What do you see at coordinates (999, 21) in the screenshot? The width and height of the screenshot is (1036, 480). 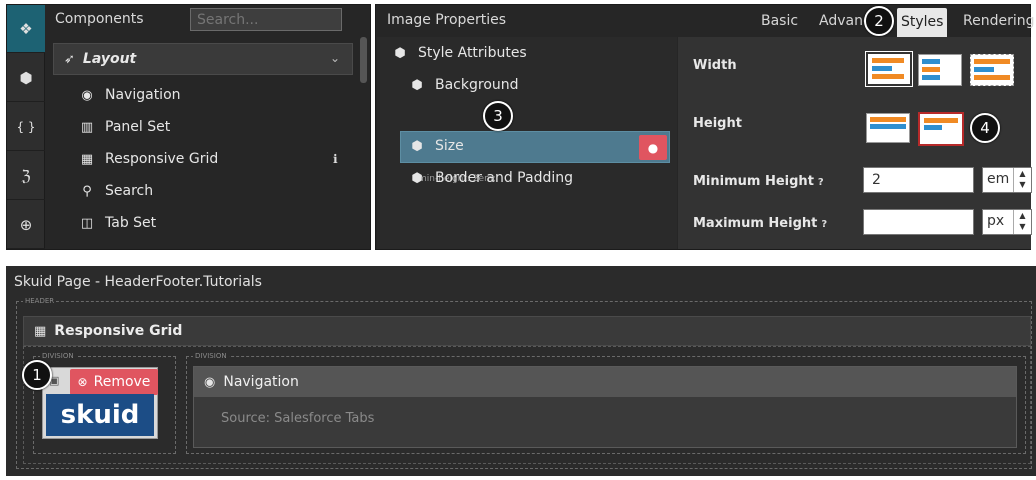 I see `tab-rendering: Rendering` at bounding box center [999, 21].